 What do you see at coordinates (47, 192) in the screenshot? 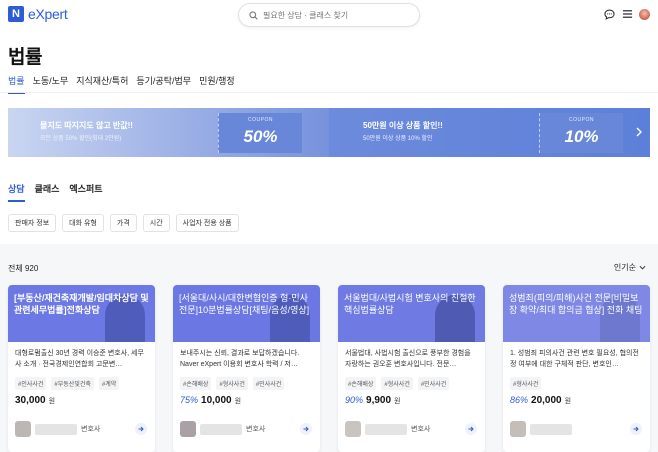
I see `tab-class: 클래스` at bounding box center [47, 192].